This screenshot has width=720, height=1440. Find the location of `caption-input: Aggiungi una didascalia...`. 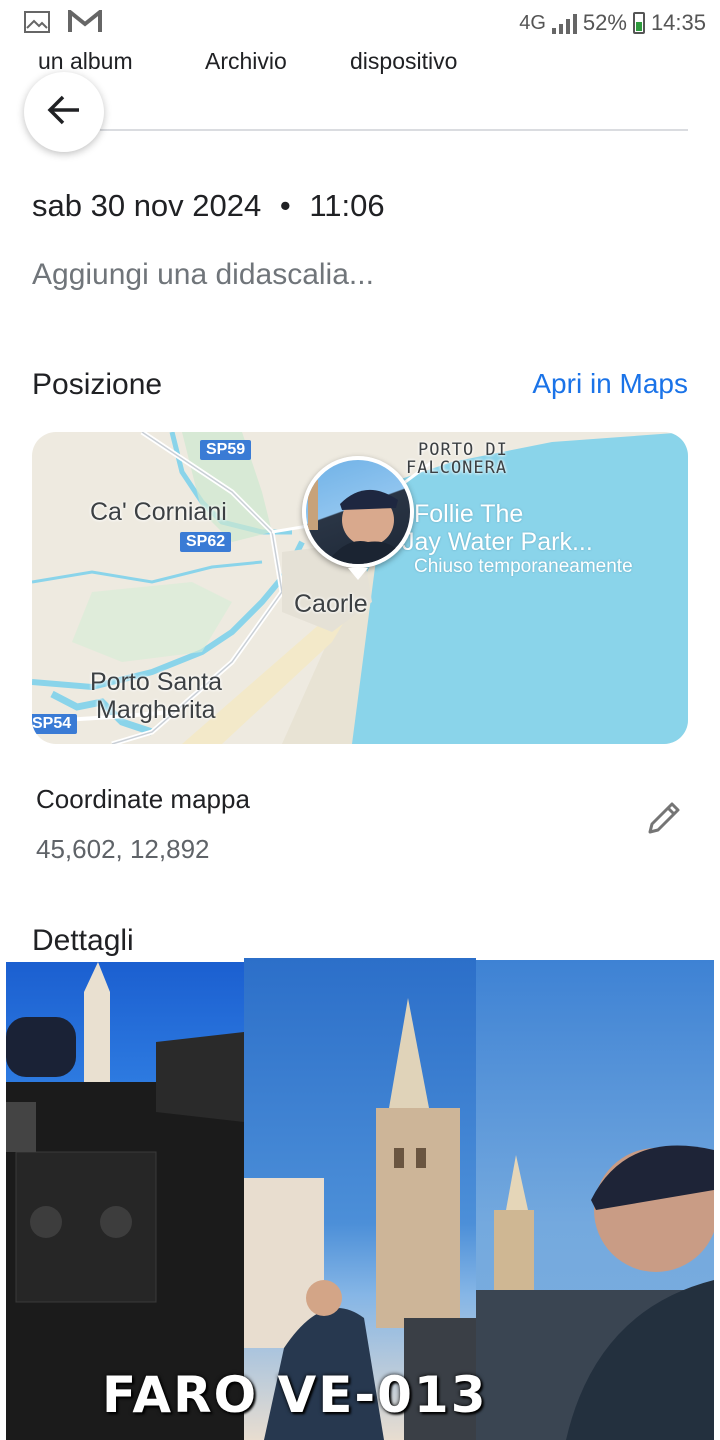

caption-input: Aggiungi una didascalia... is located at coordinates (203, 275).